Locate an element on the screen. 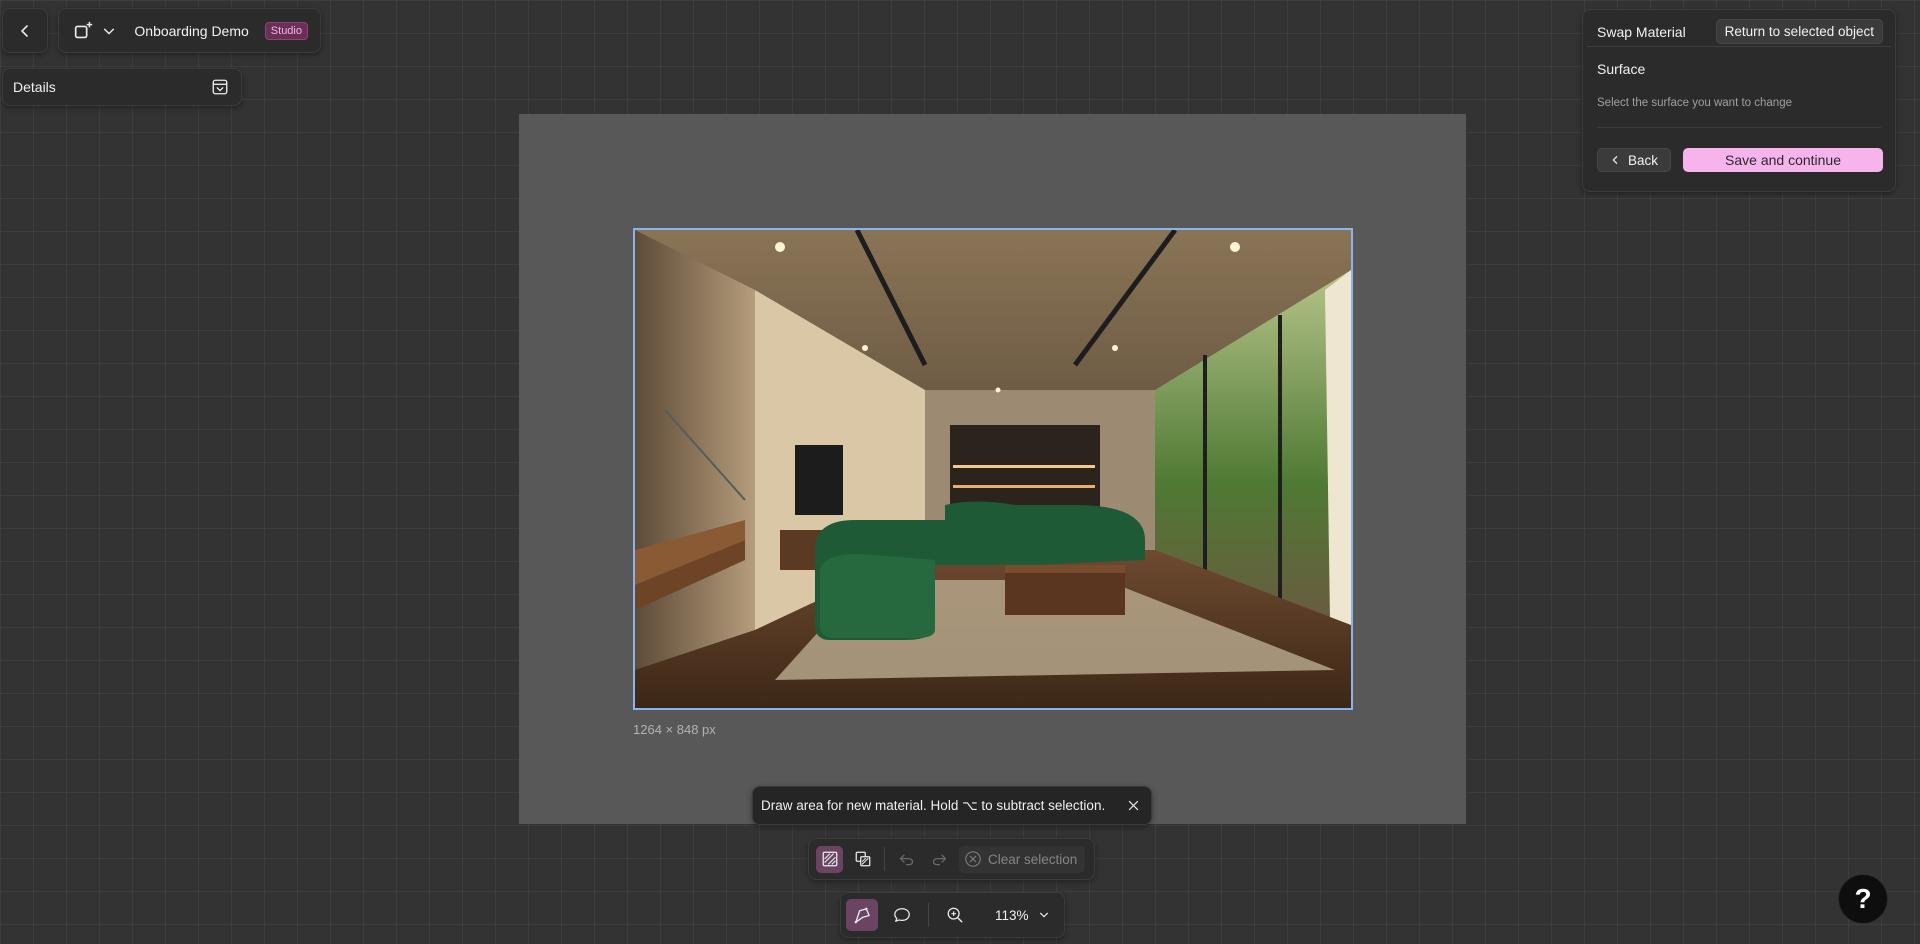 The width and height of the screenshot is (1920, 944). object-select-icon is located at coordinates (862, 859).